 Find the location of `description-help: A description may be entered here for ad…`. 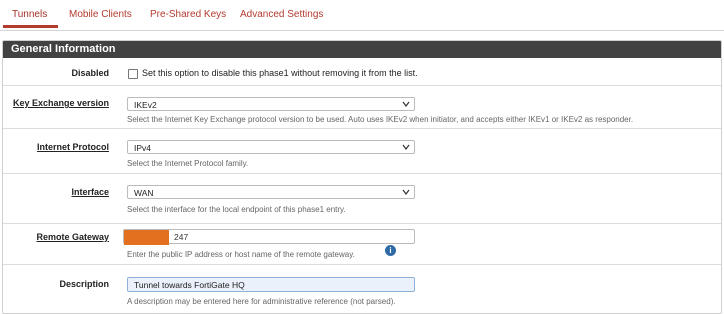

description-help: A description may be entered here for ad… is located at coordinates (261, 301).